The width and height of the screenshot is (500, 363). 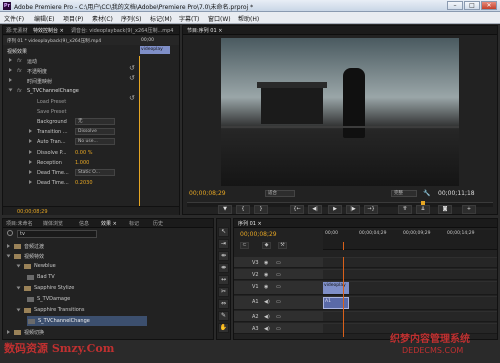 What do you see at coordinates (410, 288) in the screenshot?
I see `track-content: videoplay` at bounding box center [410, 288].